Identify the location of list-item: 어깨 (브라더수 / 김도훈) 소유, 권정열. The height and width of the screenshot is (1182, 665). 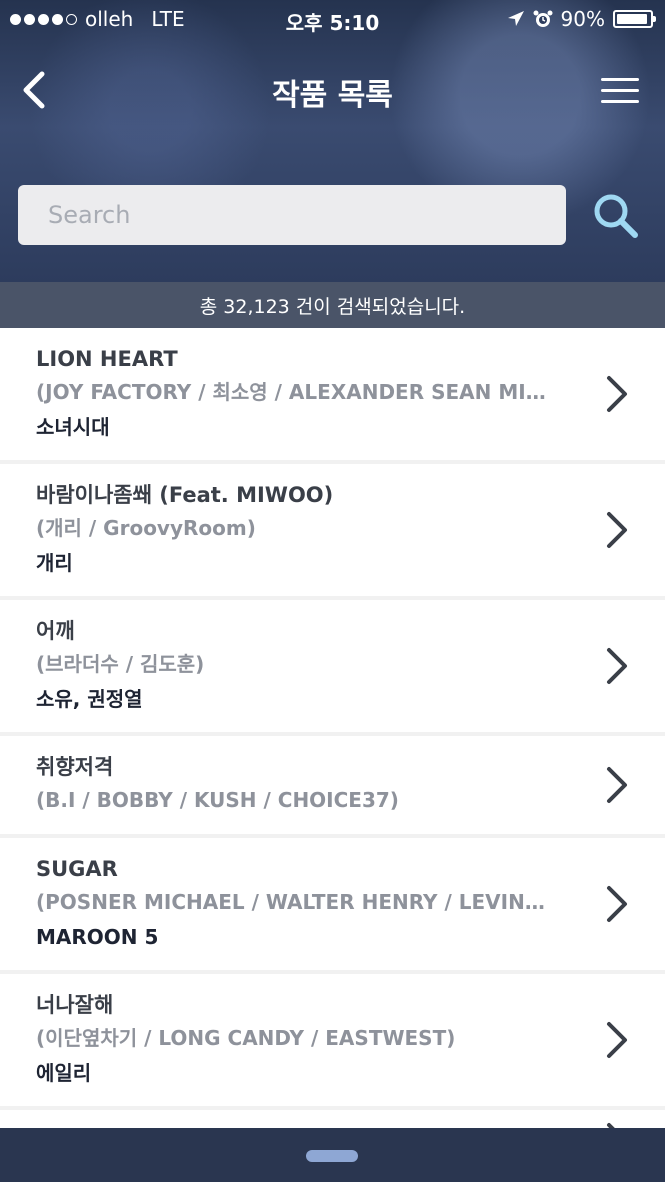
(332, 666).